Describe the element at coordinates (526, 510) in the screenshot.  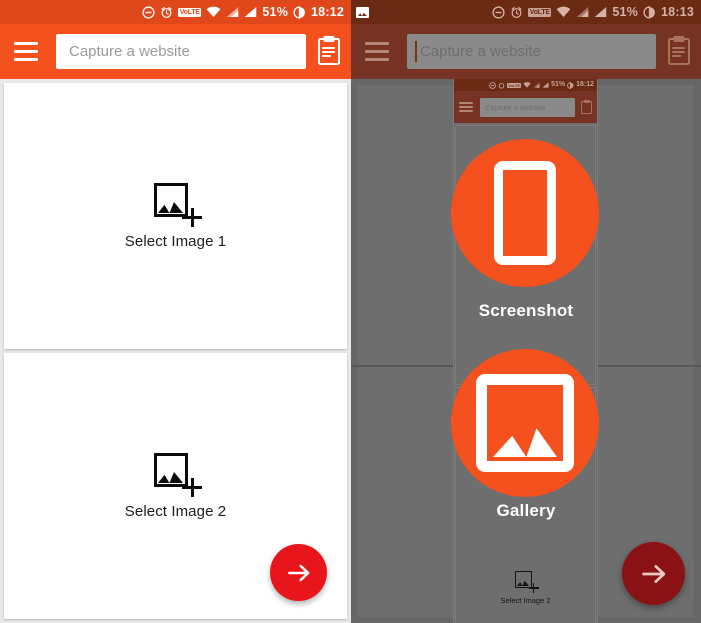
I see `tutorial-gallery-title: Gallery` at that location.